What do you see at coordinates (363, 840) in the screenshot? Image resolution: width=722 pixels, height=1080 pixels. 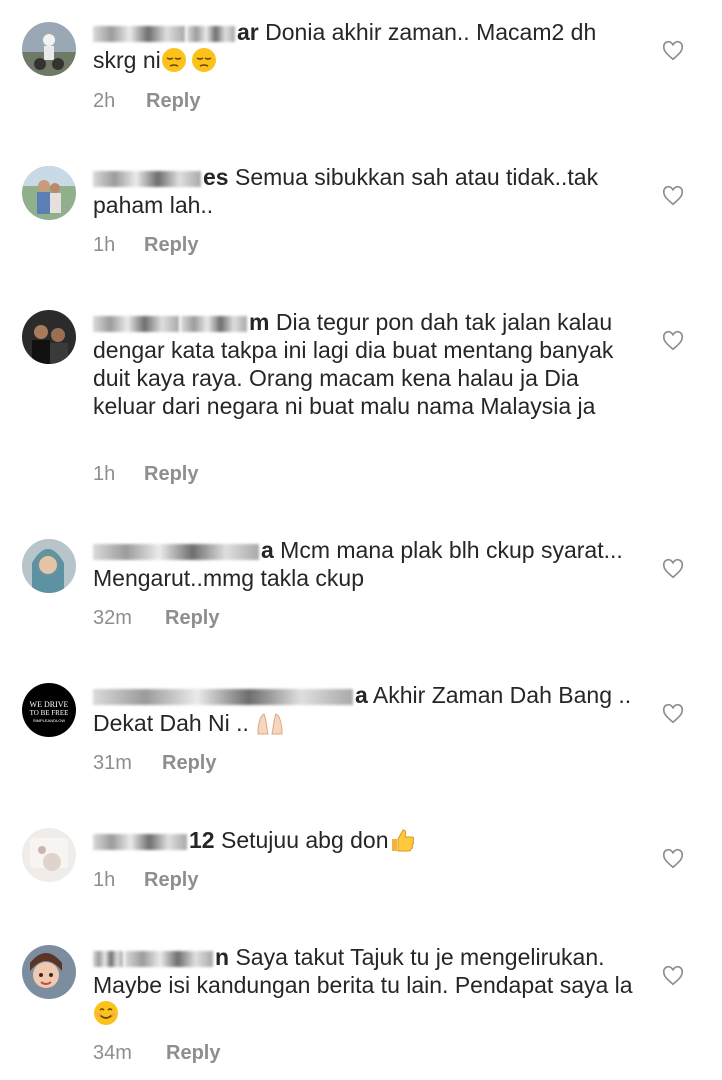 I see `comment-text: 12 Setujuu abg don` at bounding box center [363, 840].